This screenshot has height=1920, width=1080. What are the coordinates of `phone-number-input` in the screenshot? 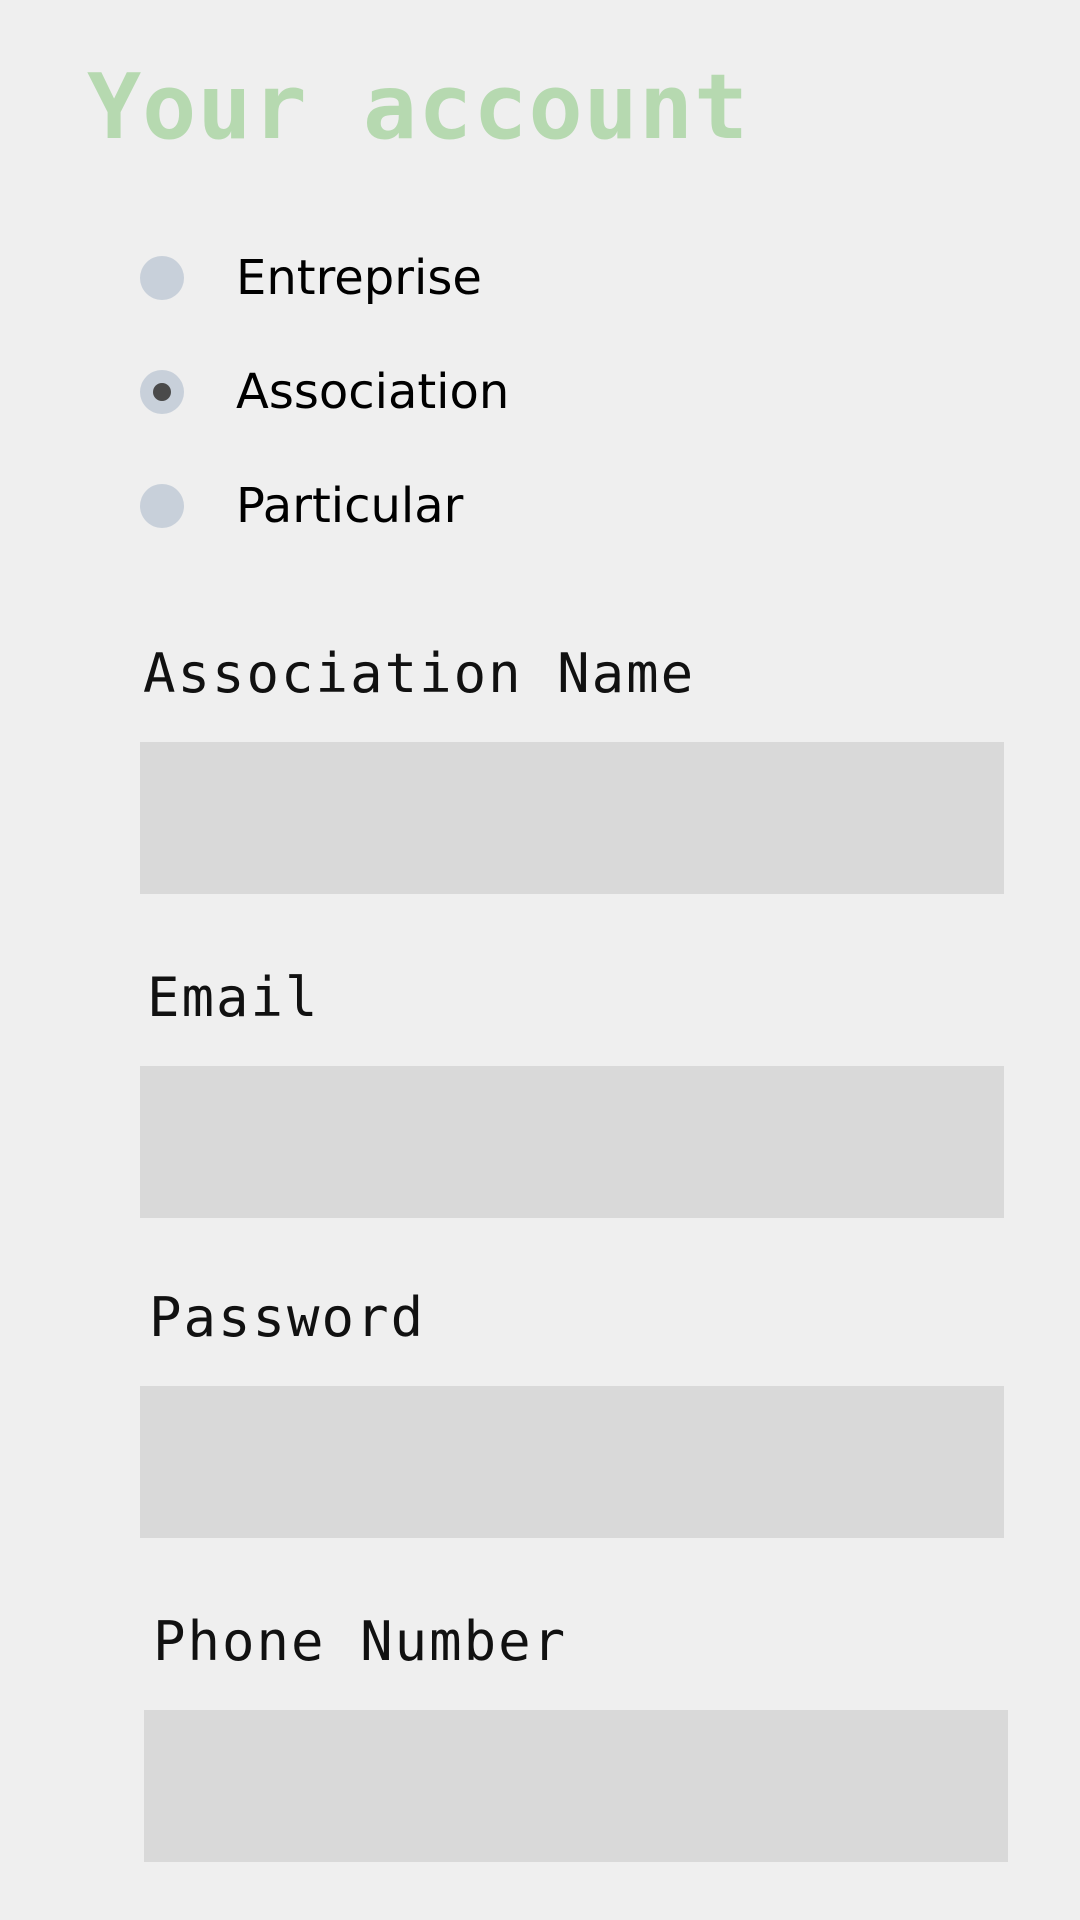 It's located at (576, 1786).